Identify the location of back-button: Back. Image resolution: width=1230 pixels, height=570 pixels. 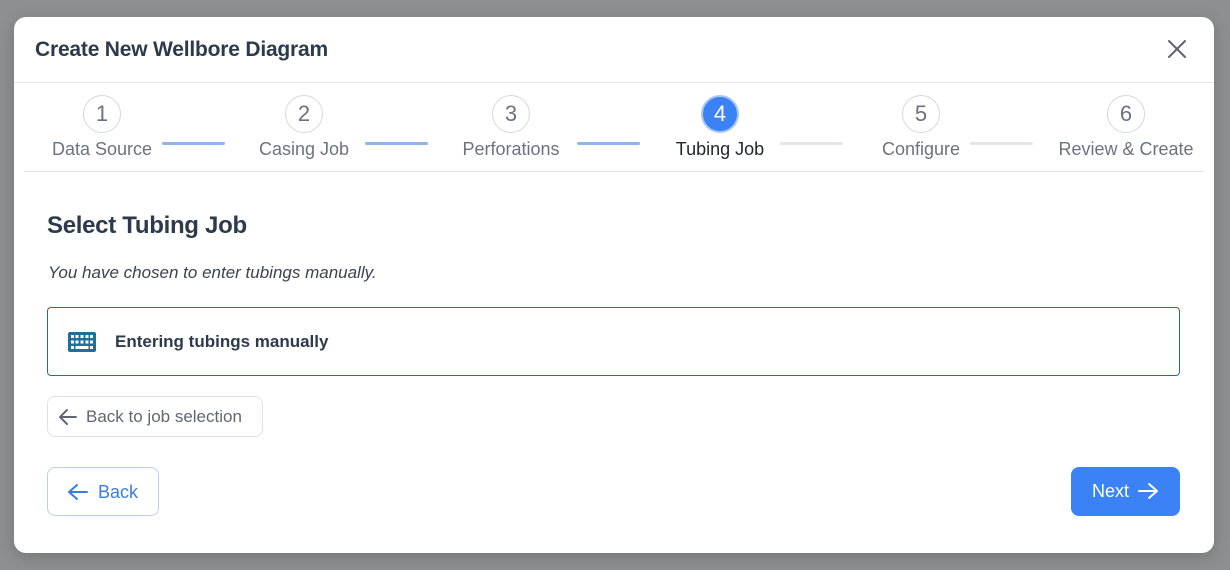
(103, 491).